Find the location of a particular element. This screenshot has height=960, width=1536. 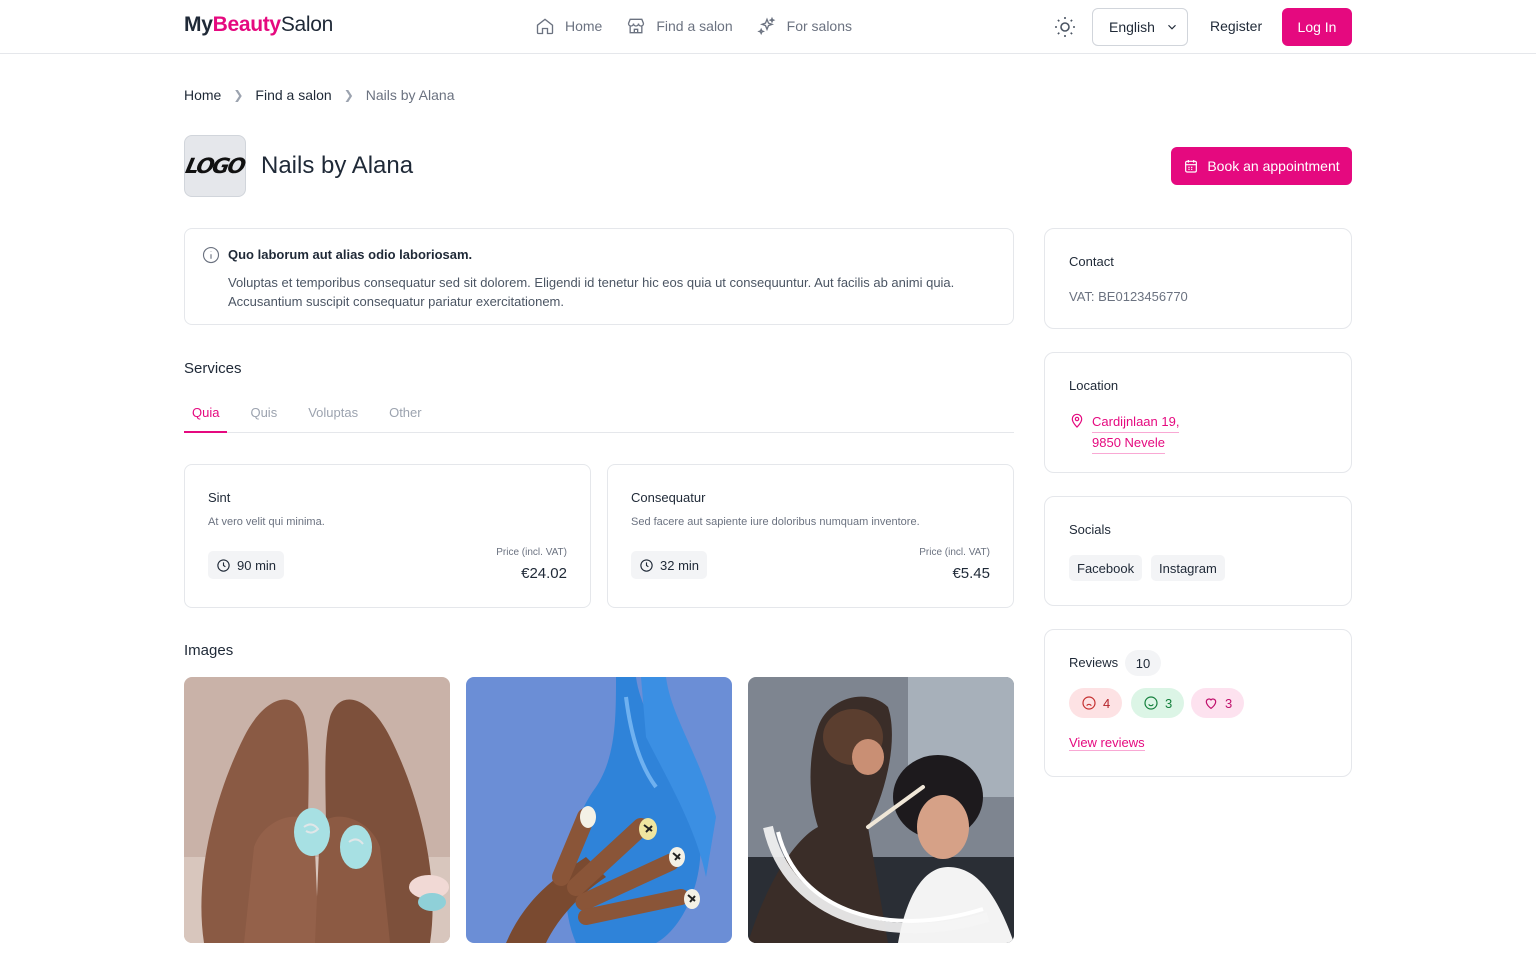

info-title: Quo laborum aut alias odio laboriosam. is located at coordinates (350, 254).